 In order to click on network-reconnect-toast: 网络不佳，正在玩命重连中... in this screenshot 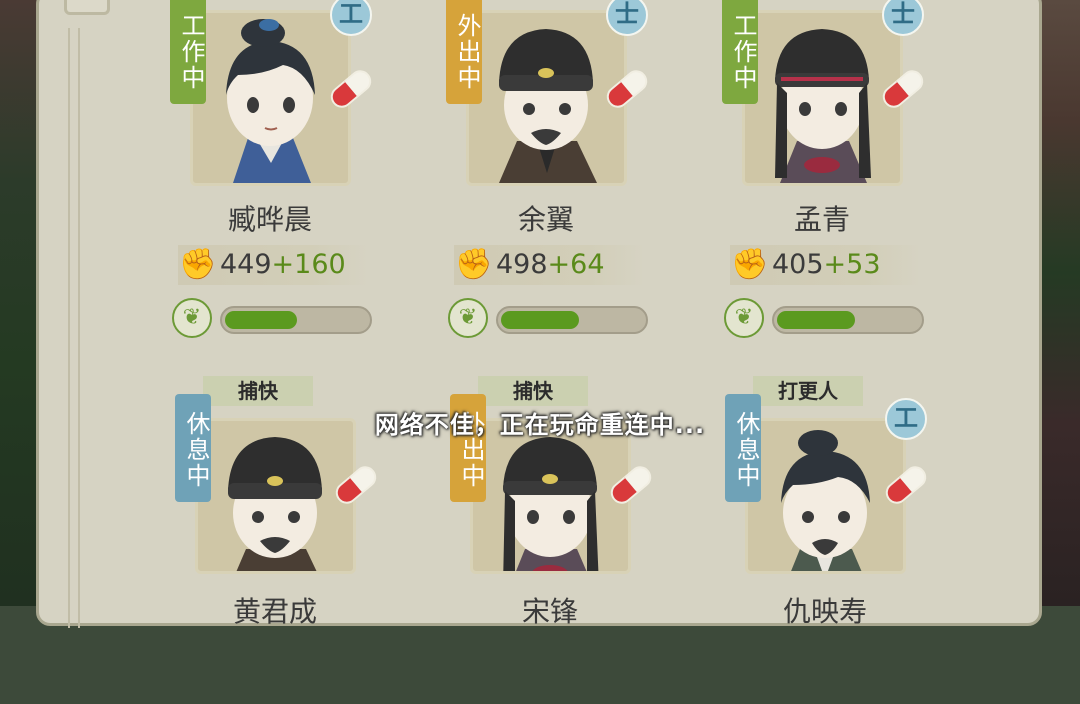, I will do `click(540, 425)`.